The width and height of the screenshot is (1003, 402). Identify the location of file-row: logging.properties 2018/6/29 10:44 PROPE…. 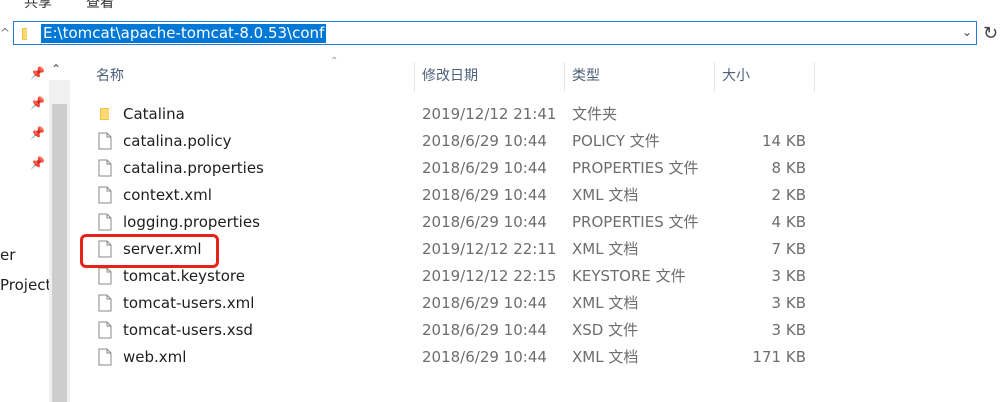
(544, 222).